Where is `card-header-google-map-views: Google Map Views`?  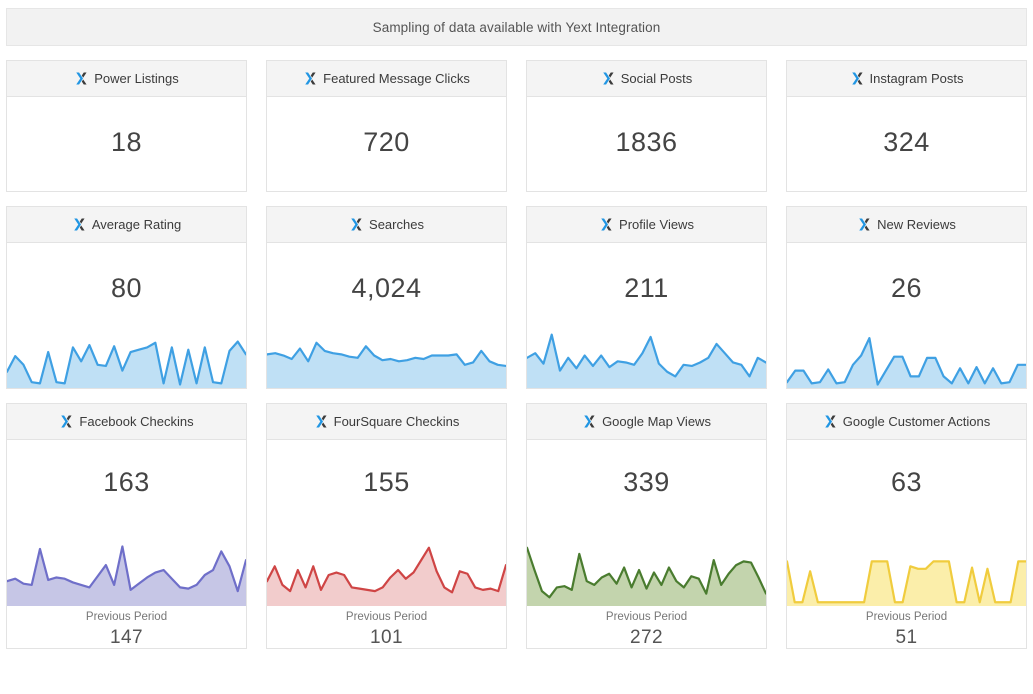
card-header-google-map-views: Google Map Views is located at coordinates (646, 422).